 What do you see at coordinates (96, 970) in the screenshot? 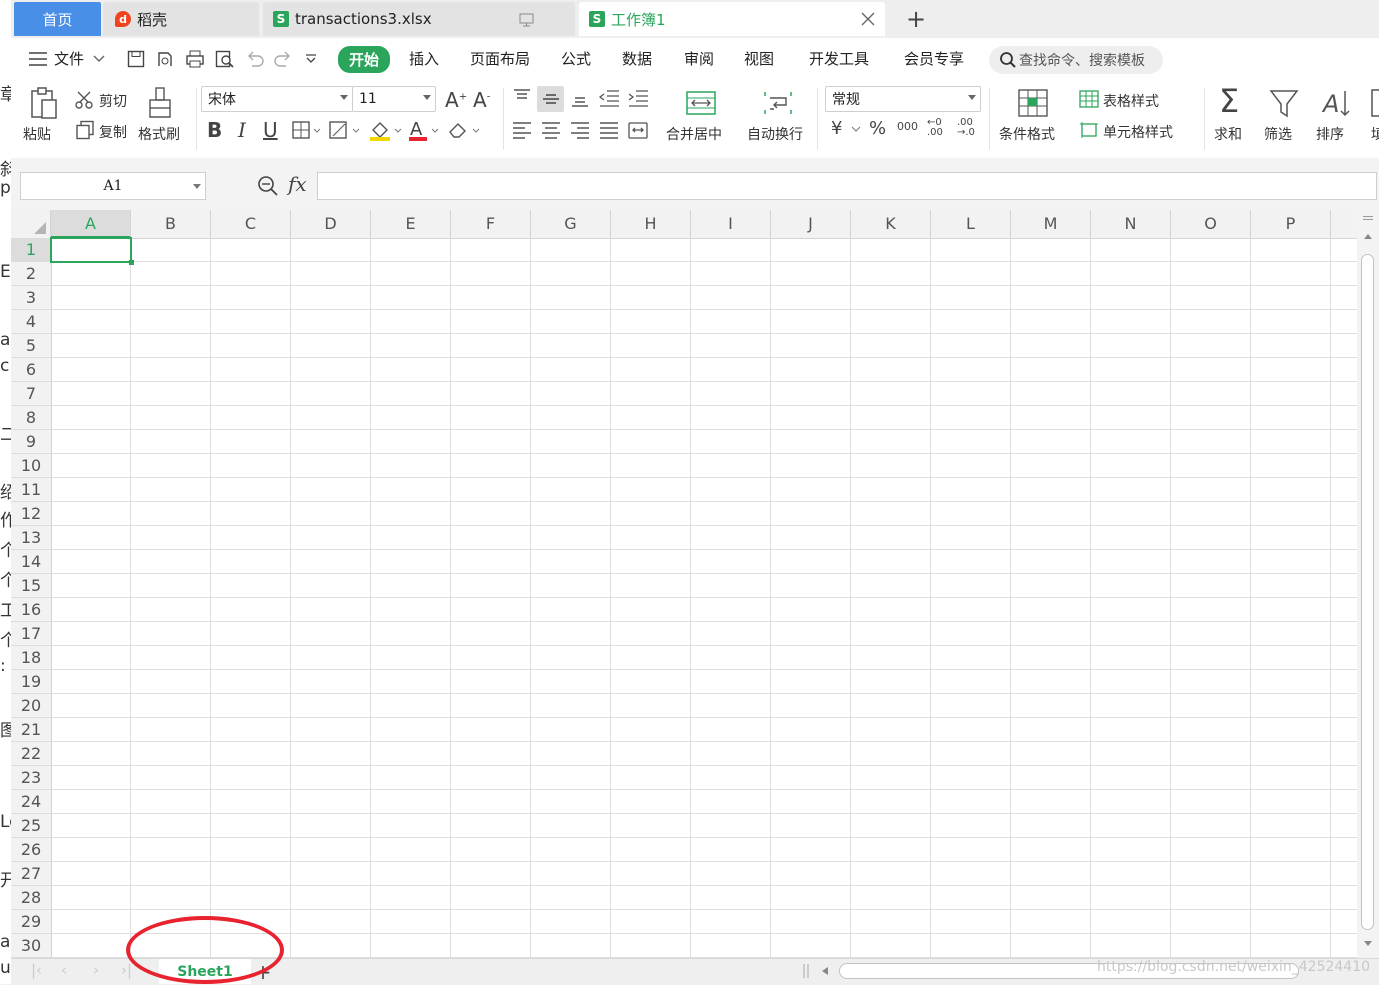
I see `next-sheet-icon: ›` at bounding box center [96, 970].